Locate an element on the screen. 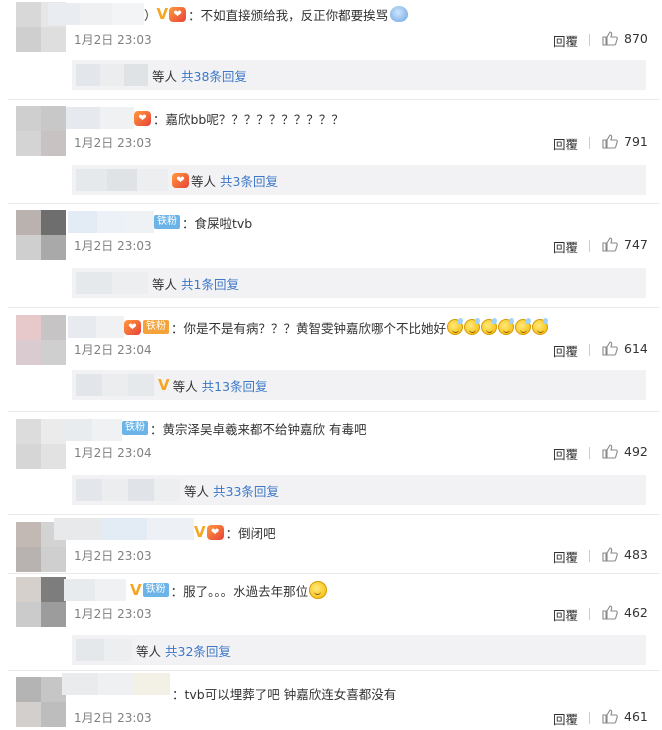 This screenshot has height=730, width=662. sub-reply-count-link: 共1条回复 is located at coordinates (210, 283).